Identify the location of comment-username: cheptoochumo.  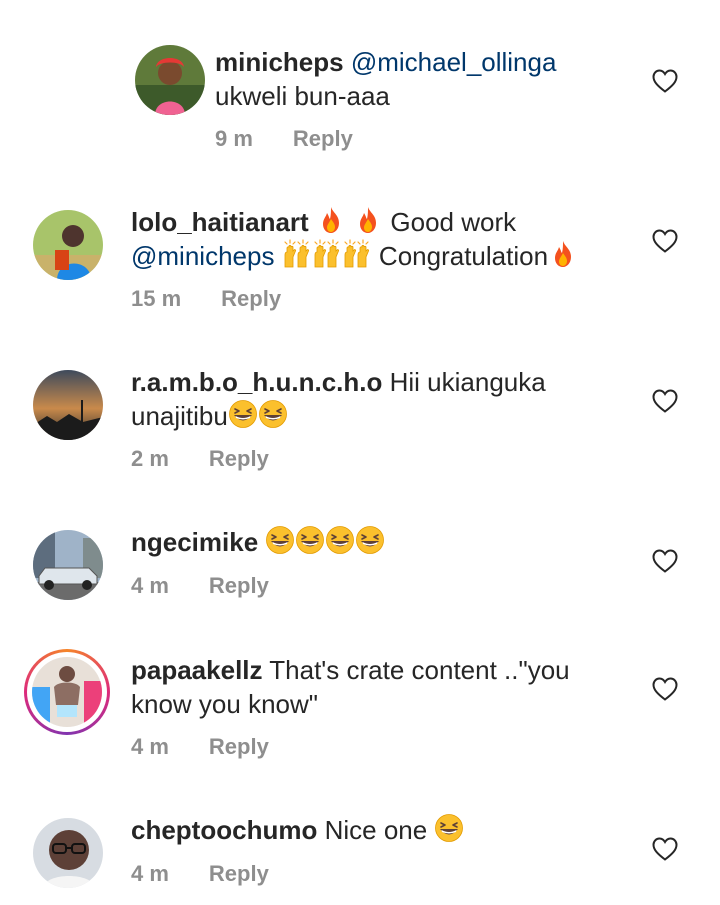
(224, 830).